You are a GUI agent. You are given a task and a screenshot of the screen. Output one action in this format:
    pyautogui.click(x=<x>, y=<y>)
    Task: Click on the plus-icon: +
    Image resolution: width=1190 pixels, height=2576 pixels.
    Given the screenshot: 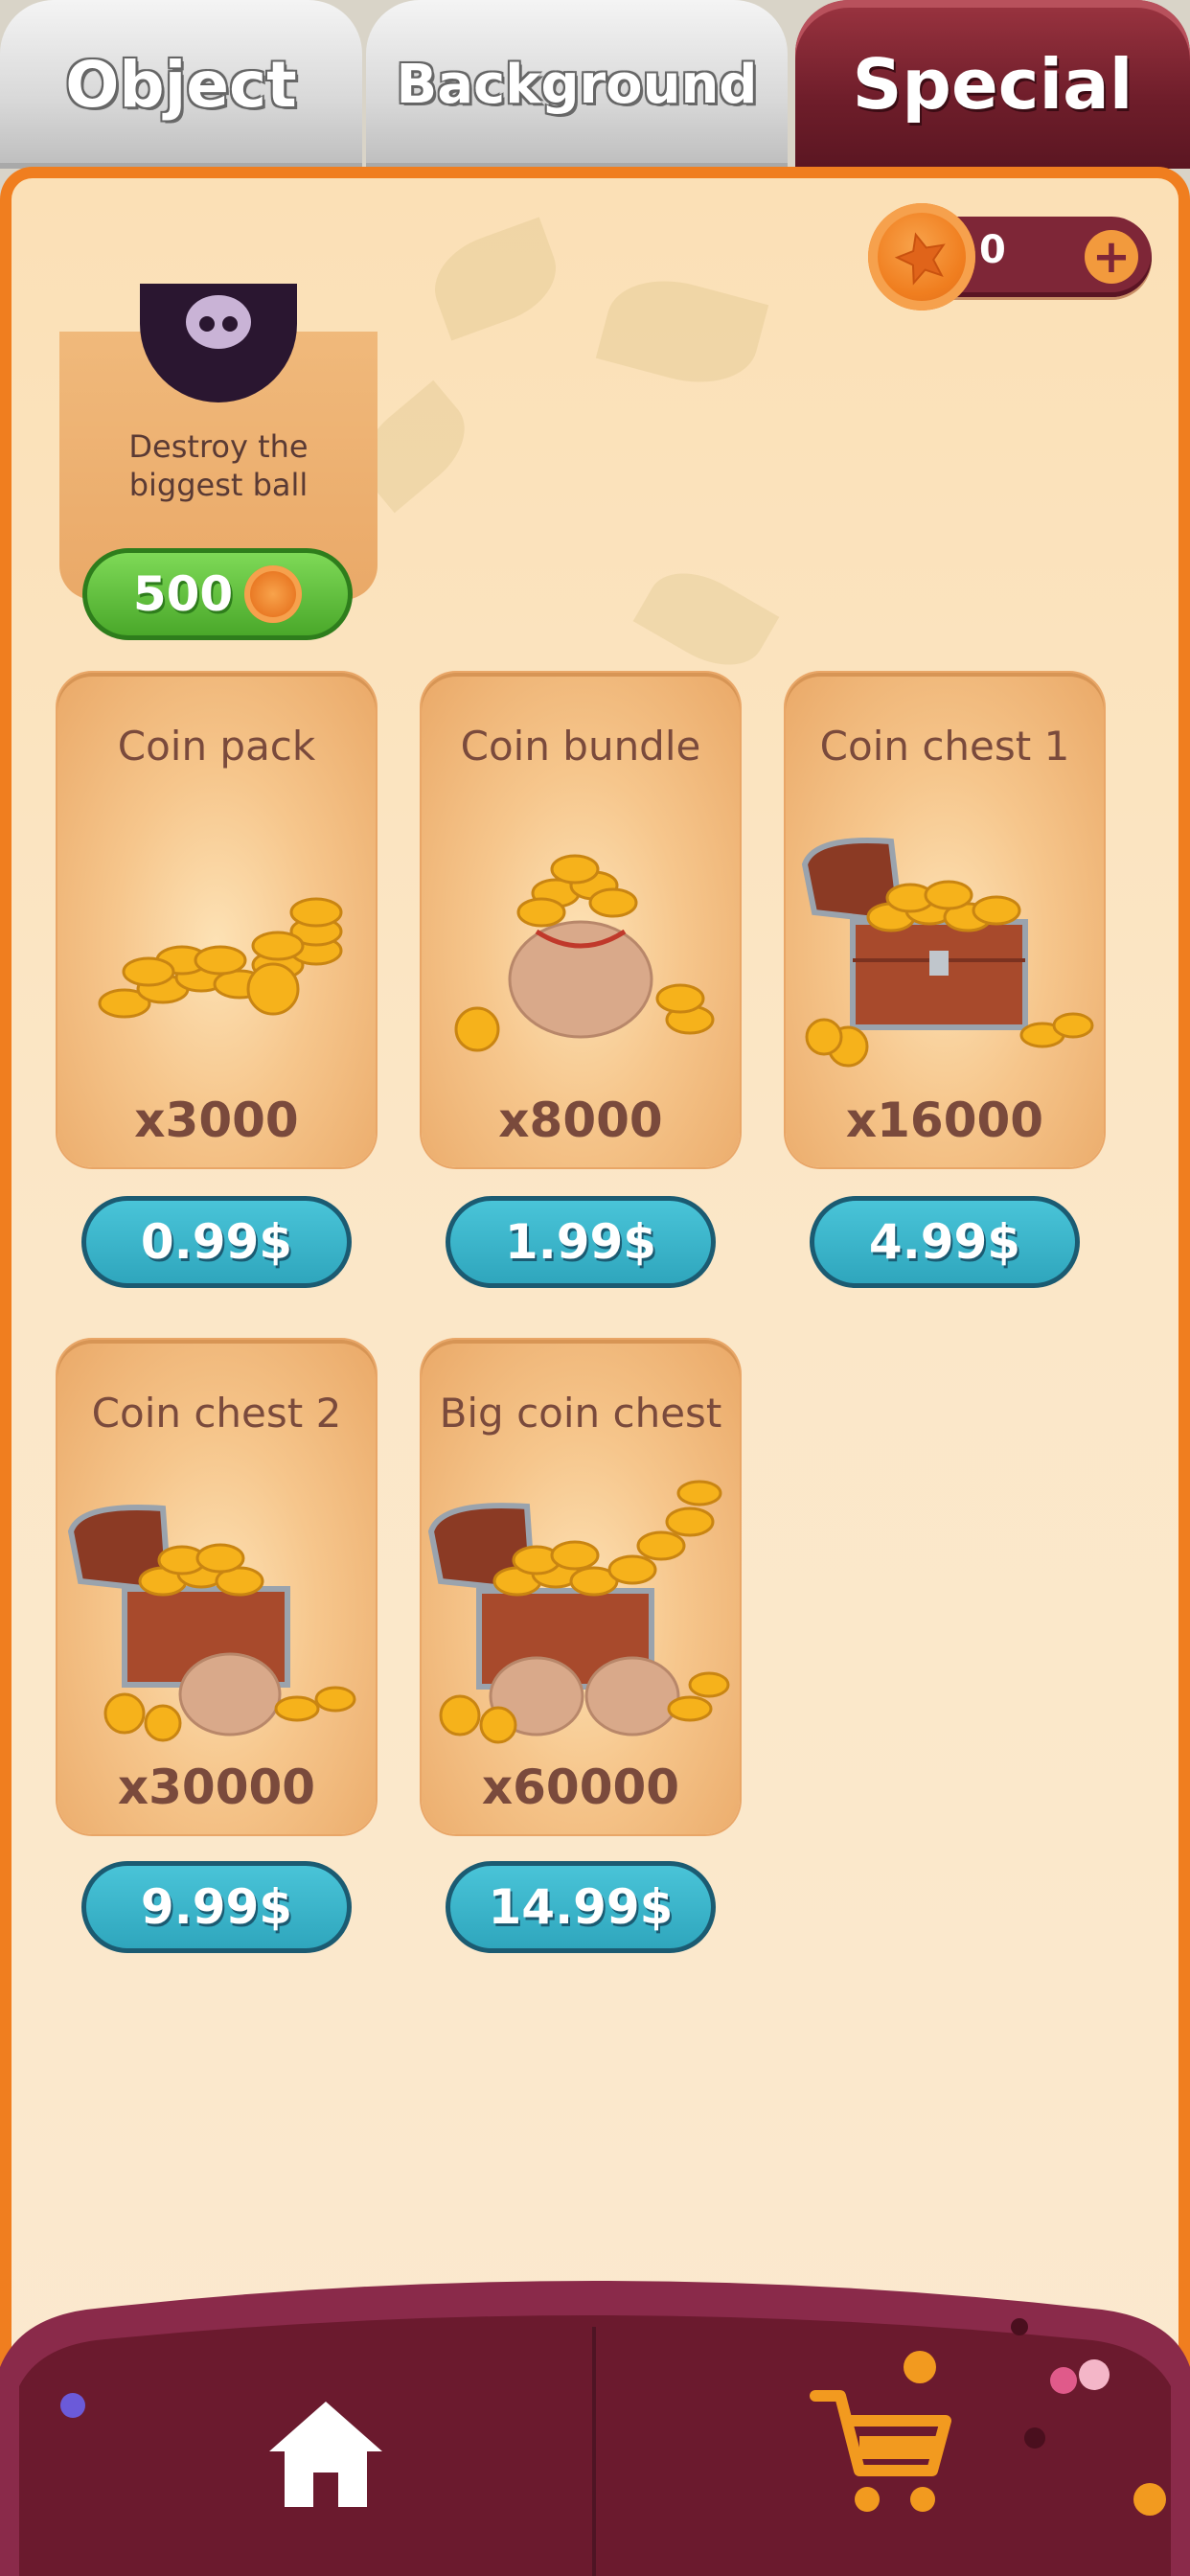 What is the action you would take?
    pyautogui.click(x=1111, y=257)
    